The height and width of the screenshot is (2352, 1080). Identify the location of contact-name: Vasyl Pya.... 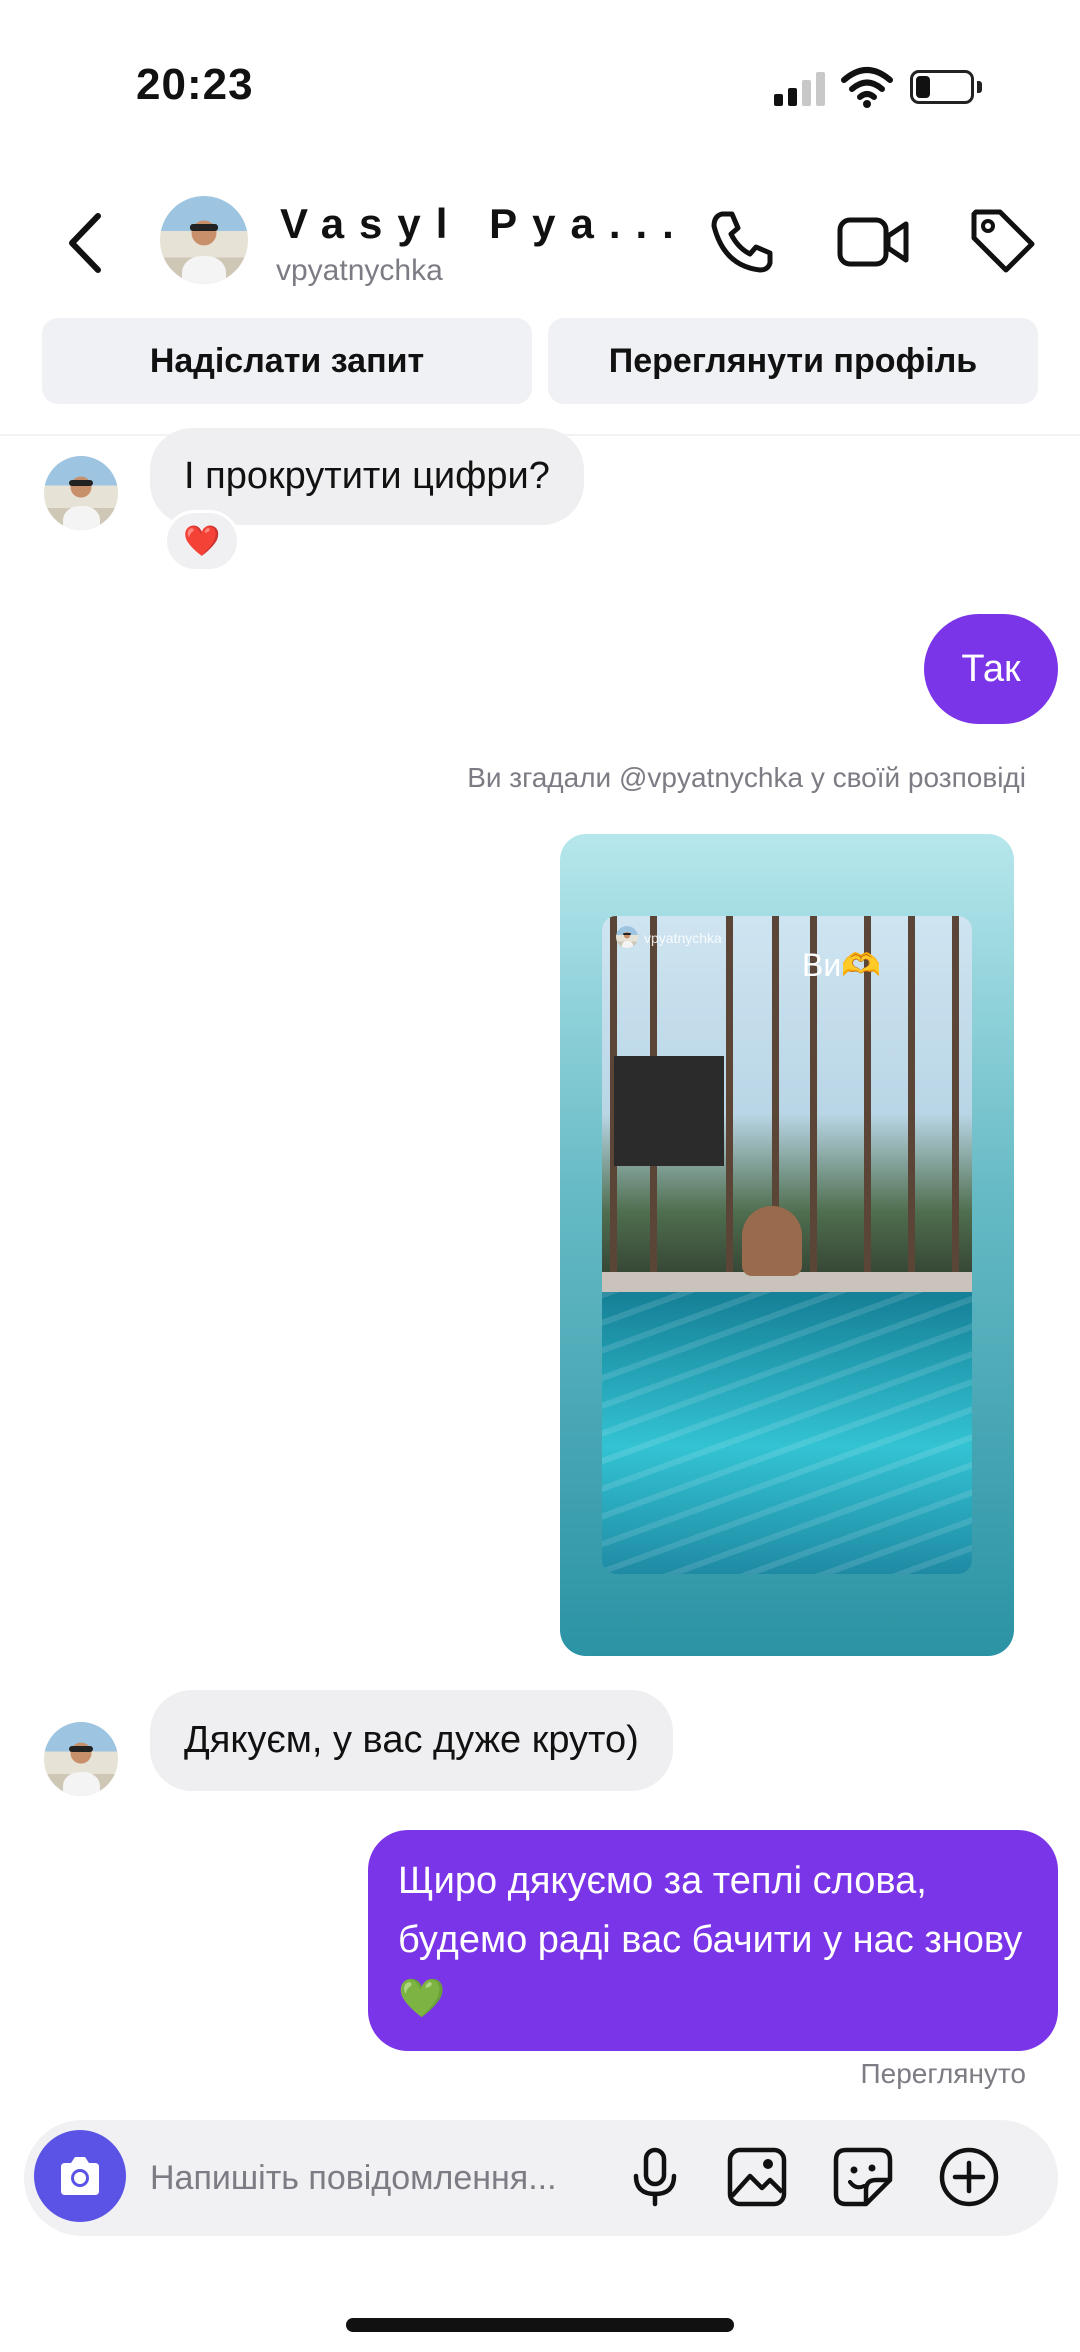
(484, 224).